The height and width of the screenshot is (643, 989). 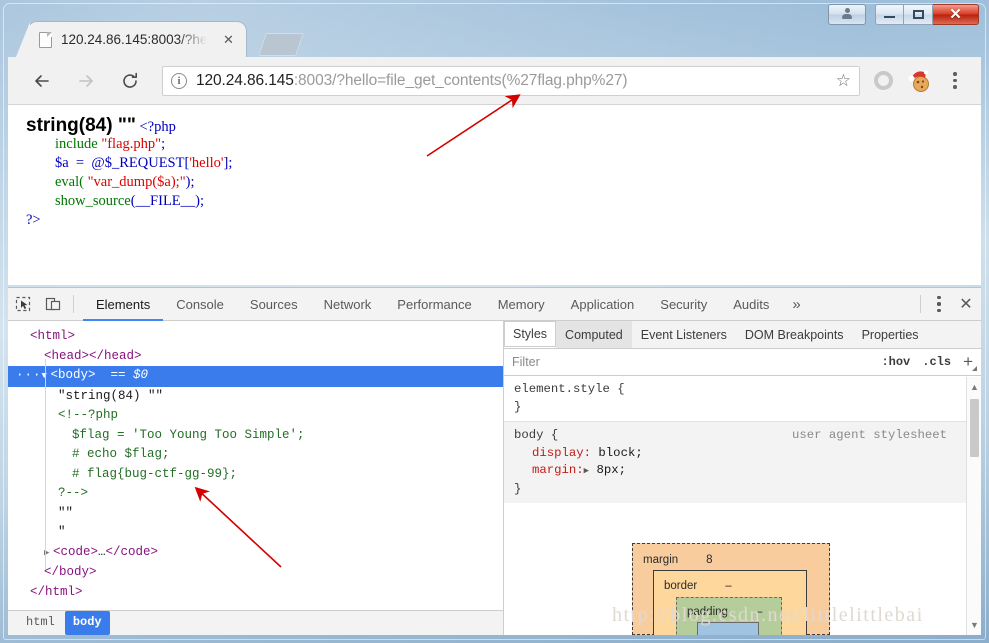 What do you see at coordinates (274, 304) in the screenshot?
I see `devtools-tab-sources: Sources` at bounding box center [274, 304].